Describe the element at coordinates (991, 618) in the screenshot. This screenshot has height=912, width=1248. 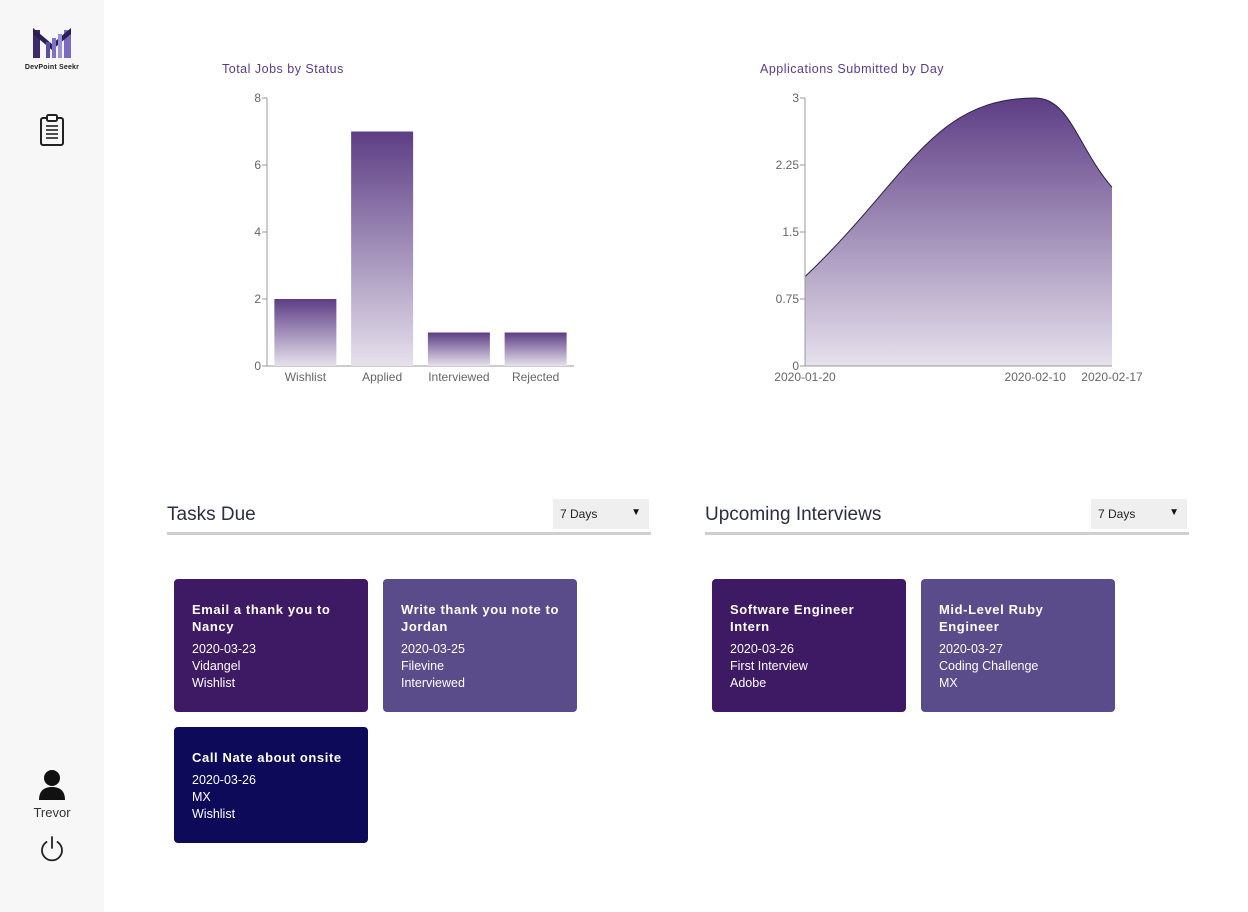
I see `card-title: Mid-Level Ruby Engineer` at that location.